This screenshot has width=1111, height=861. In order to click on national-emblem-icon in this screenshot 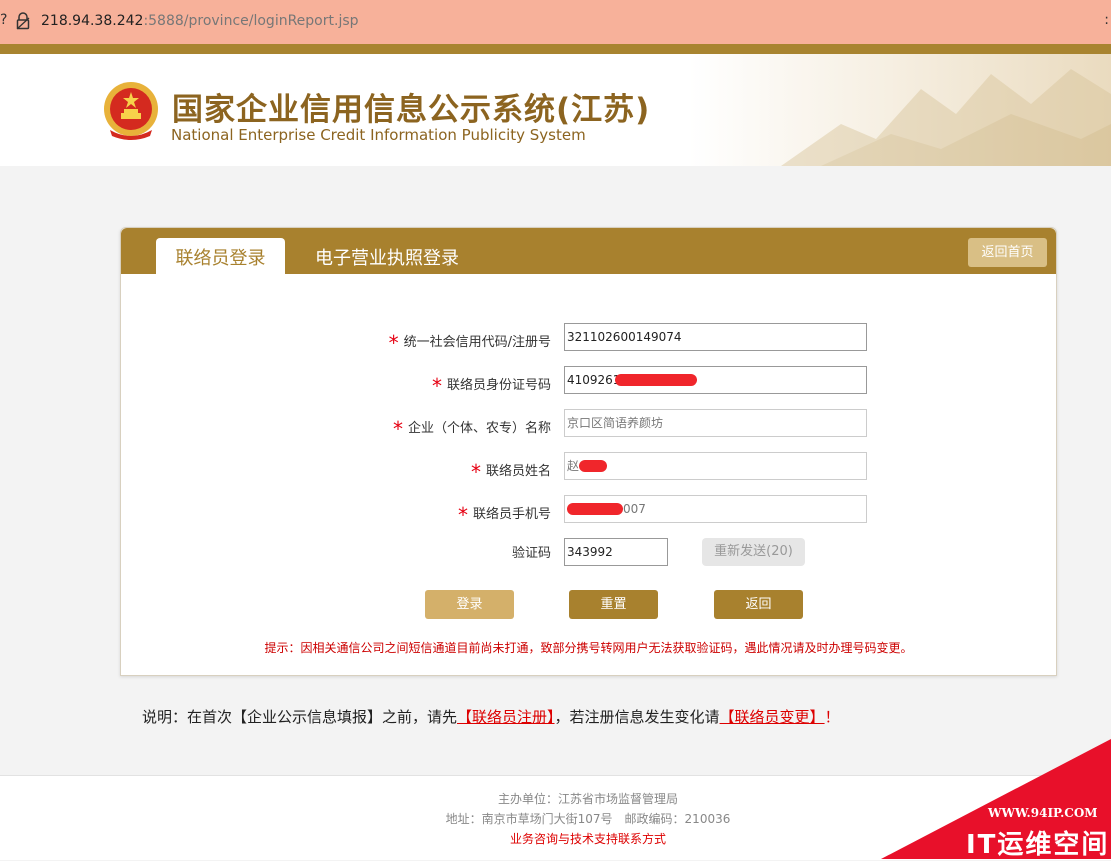, I will do `click(131, 111)`.